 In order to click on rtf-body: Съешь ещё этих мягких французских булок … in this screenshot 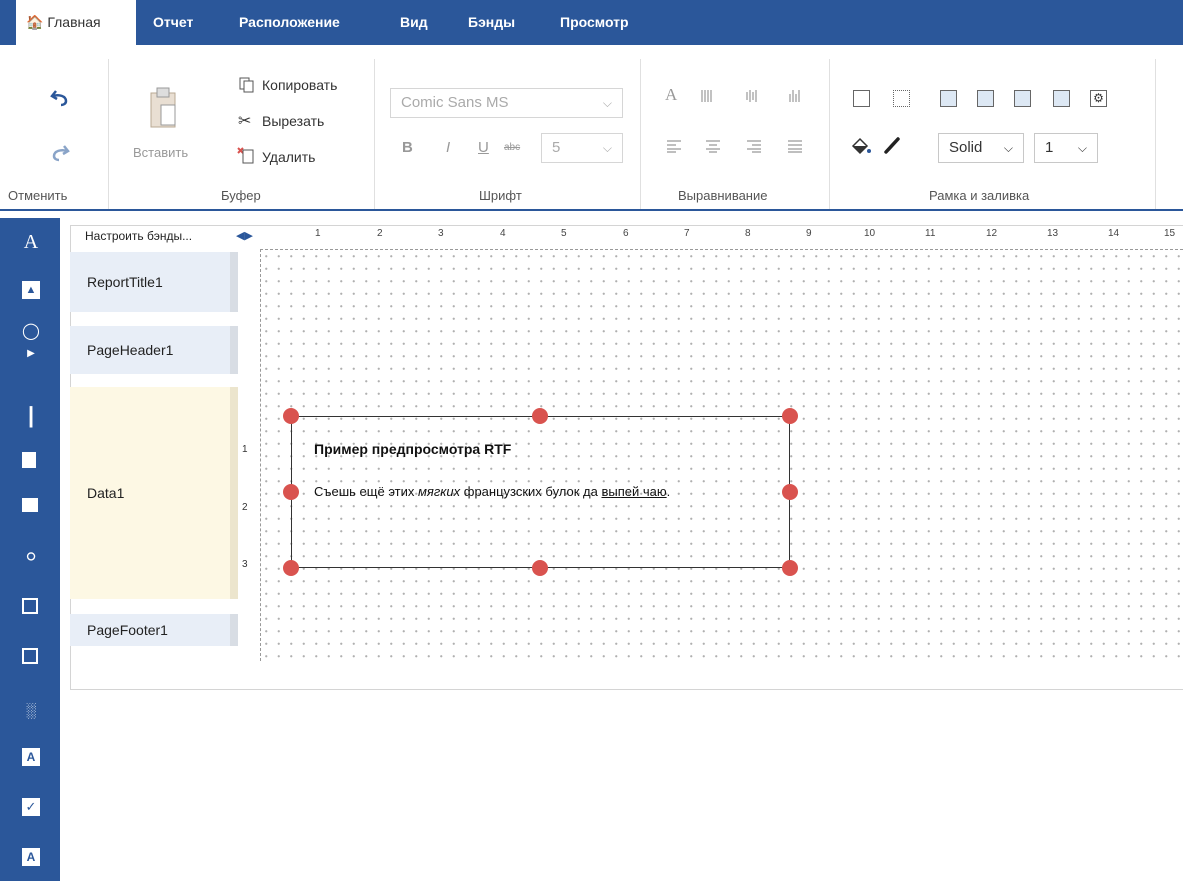, I will do `click(492, 491)`.